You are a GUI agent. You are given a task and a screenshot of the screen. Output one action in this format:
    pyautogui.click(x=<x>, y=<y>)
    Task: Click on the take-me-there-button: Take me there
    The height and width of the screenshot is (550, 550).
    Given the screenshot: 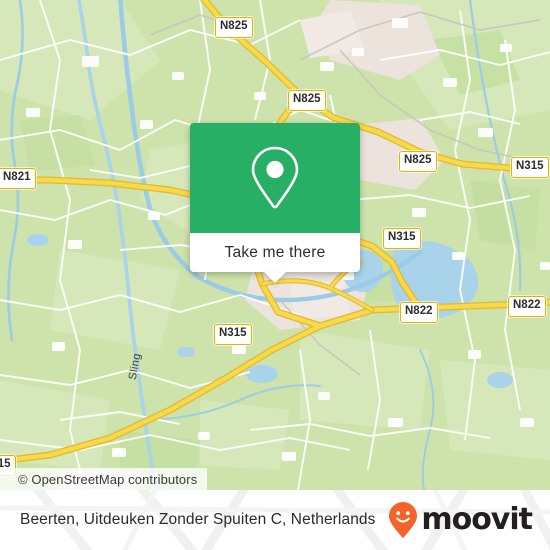 What is the action you would take?
    pyautogui.click(x=275, y=252)
    